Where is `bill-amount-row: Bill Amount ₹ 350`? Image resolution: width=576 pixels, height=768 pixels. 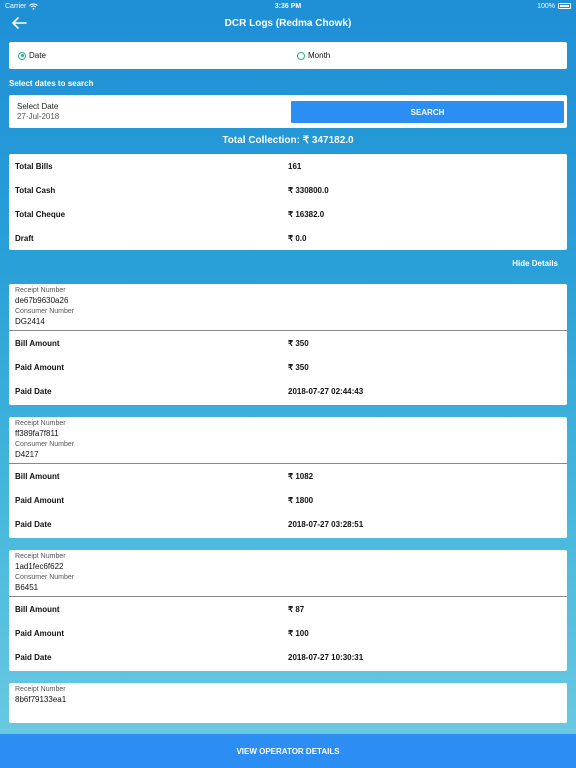 bill-amount-row: Bill Amount ₹ 350 is located at coordinates (288, 343).